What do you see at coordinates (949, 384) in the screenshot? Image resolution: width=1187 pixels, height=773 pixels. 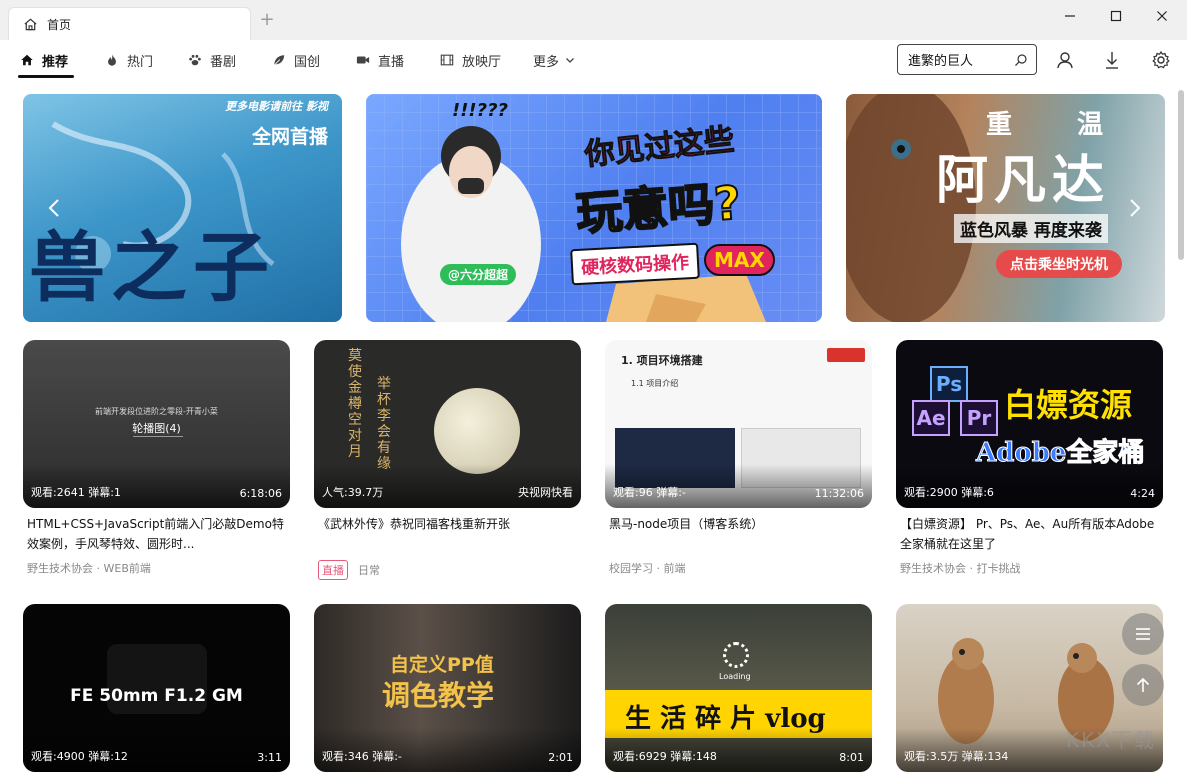 I see `ps-logo: Ps` at bounding box center [949, 384].